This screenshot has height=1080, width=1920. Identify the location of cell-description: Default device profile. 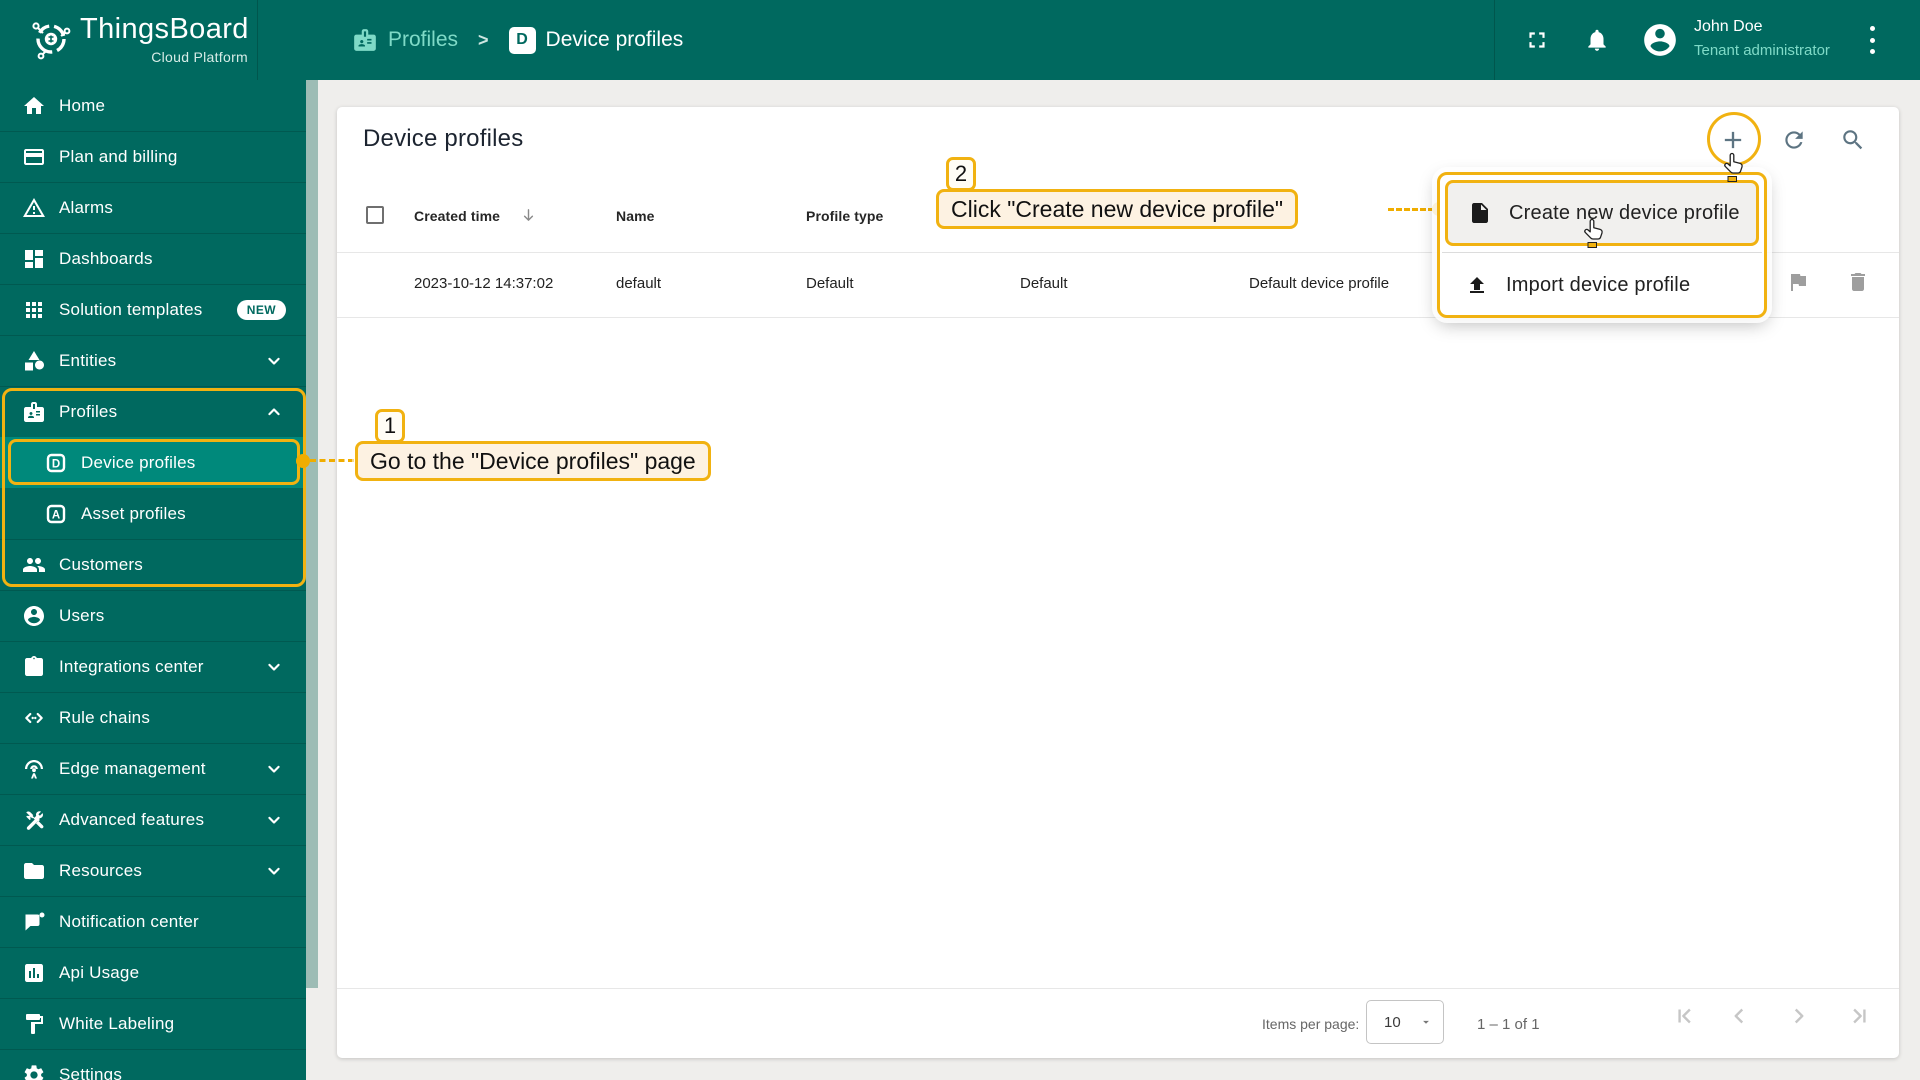
(1319, 283).